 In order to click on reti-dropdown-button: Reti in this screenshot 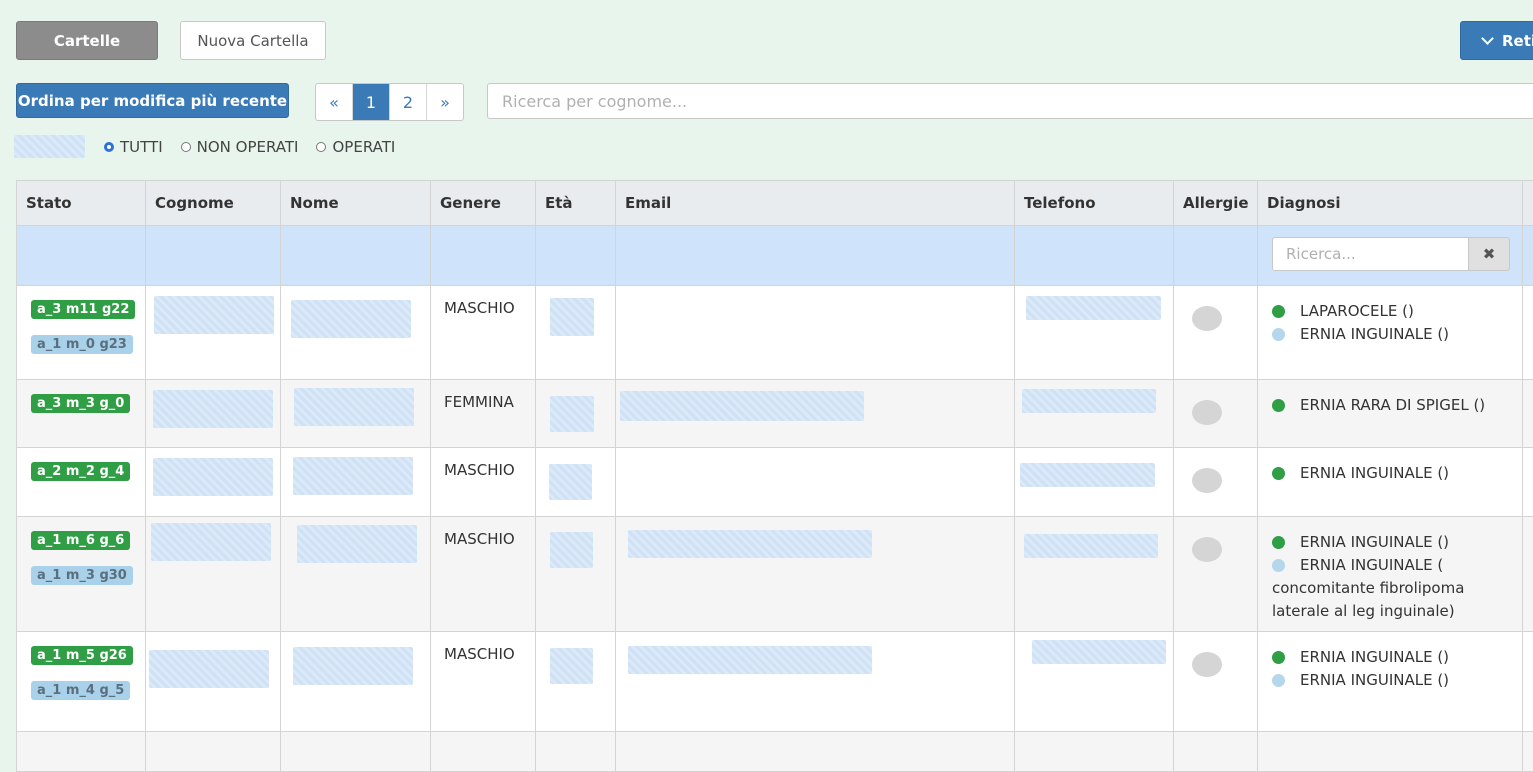, I will do `click(1496, 40)`.